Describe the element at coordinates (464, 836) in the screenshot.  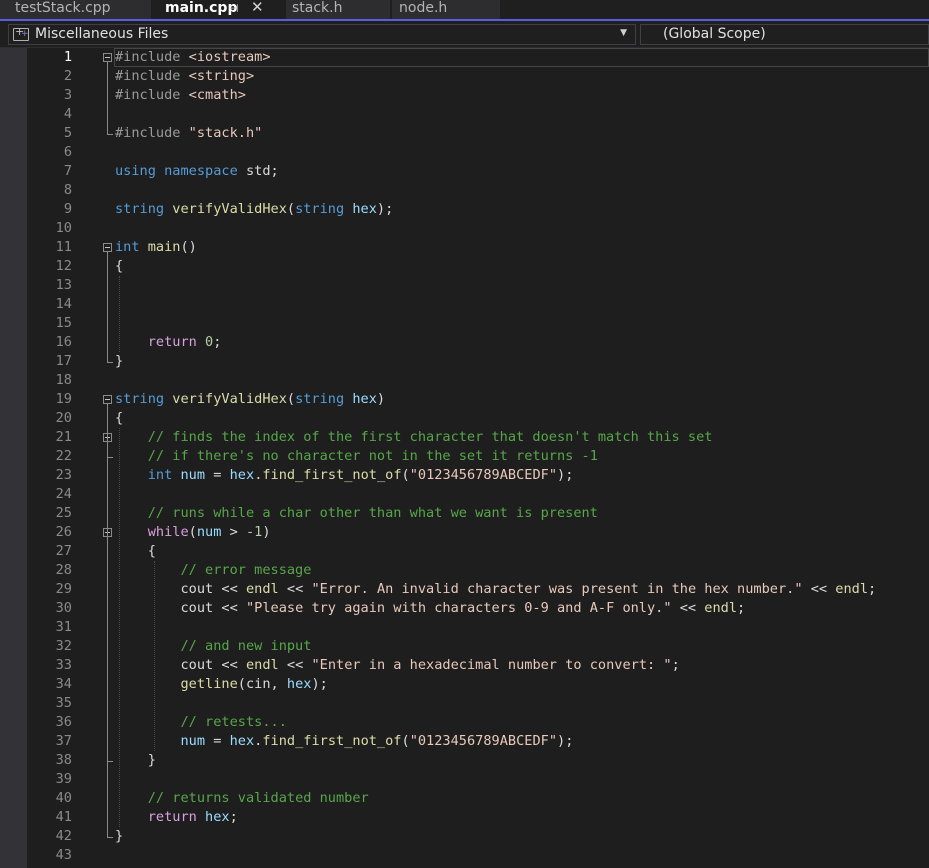
I see `code-line: 42}` at that location.